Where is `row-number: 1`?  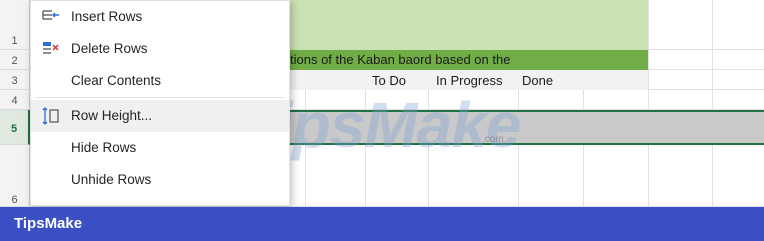
row-number: 1 is located at coordinates (14, 41).